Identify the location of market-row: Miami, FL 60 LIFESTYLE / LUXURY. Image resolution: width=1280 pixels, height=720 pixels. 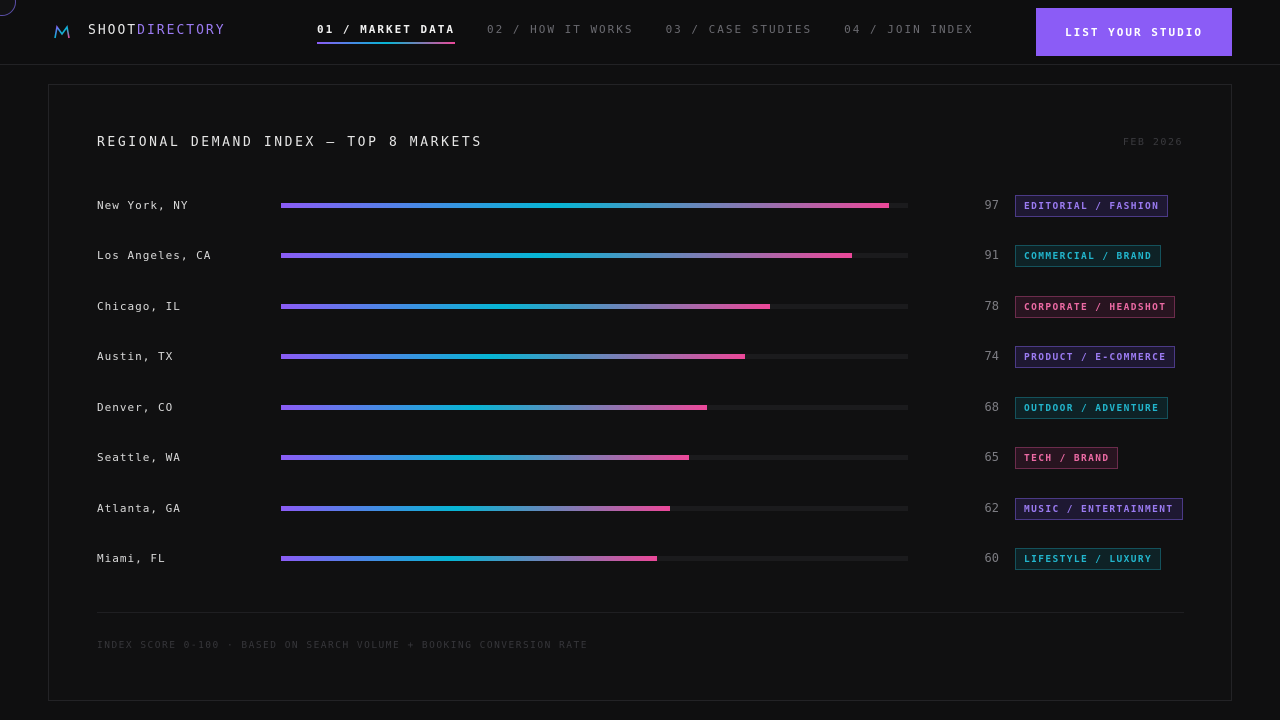
(647, 559).